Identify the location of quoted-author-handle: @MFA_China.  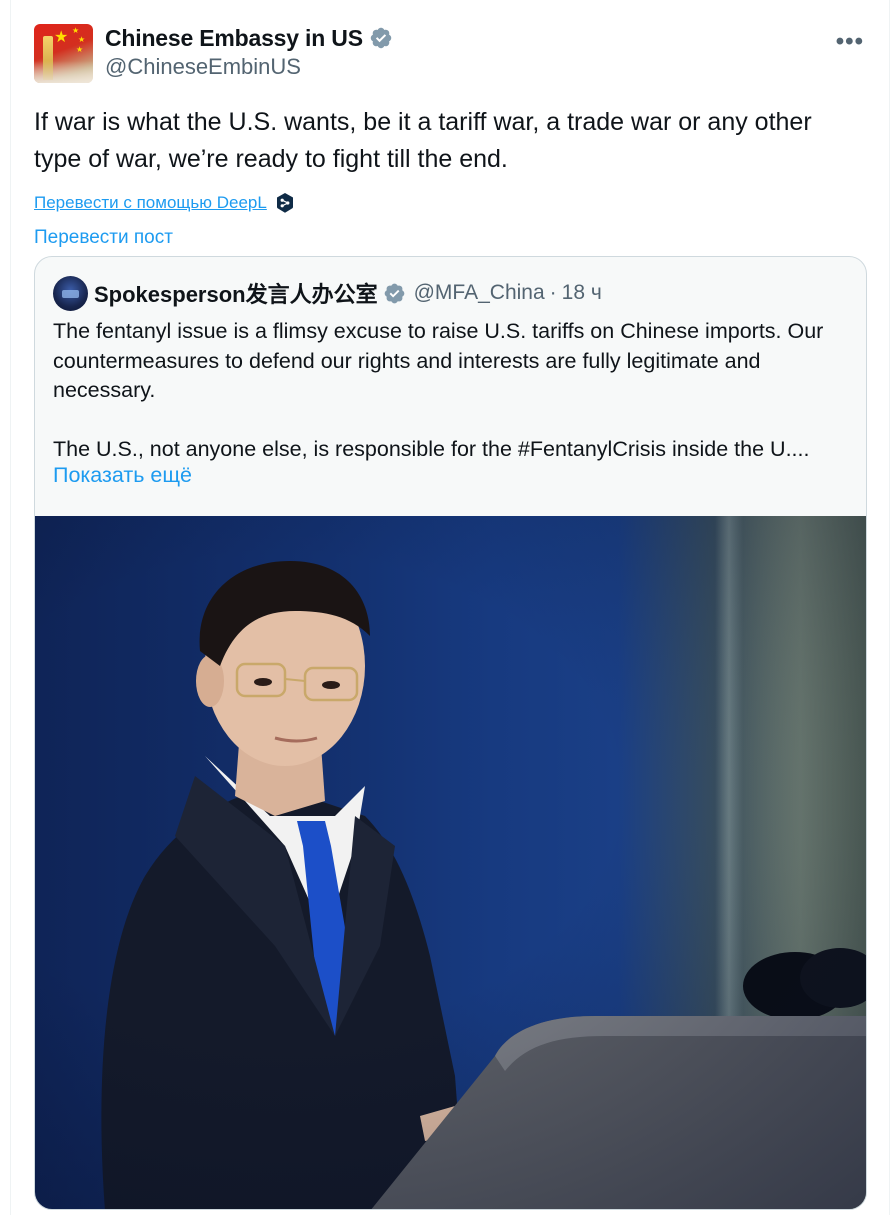
(479, 293).